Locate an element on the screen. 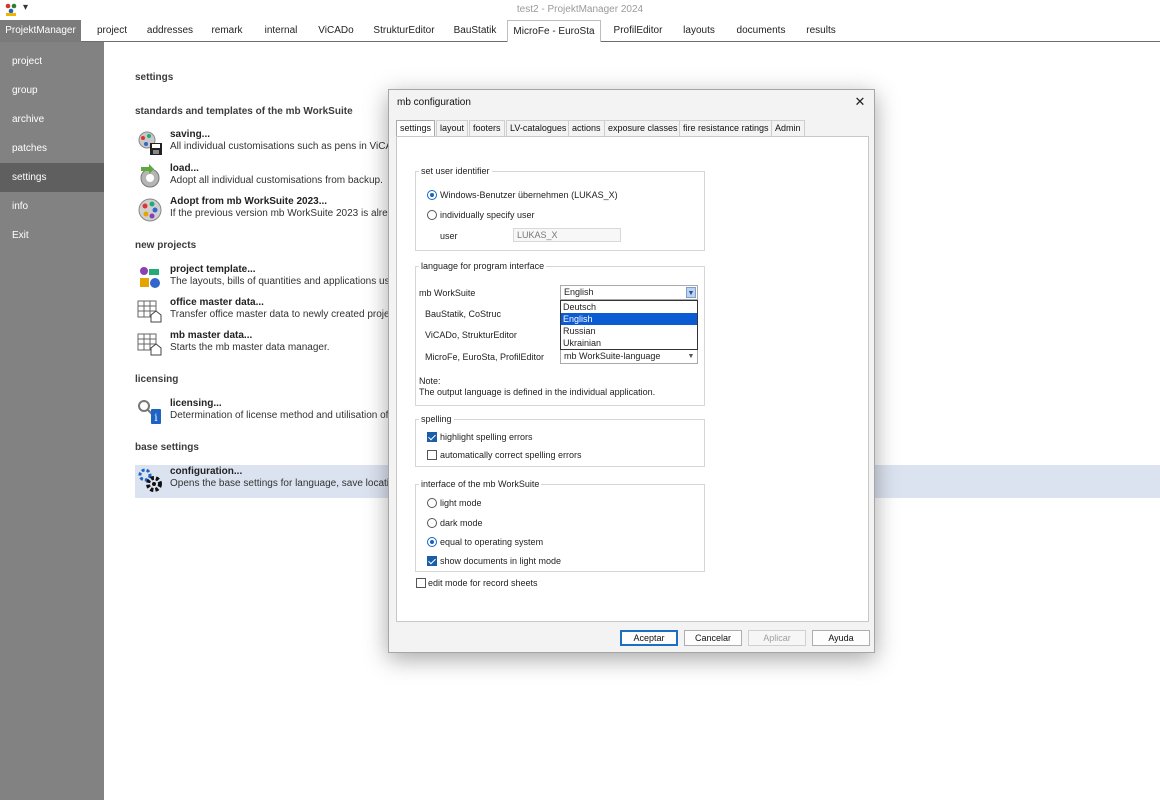  window-title: test2 - ProjektManager 2024 is located at coordinates (580, 9).